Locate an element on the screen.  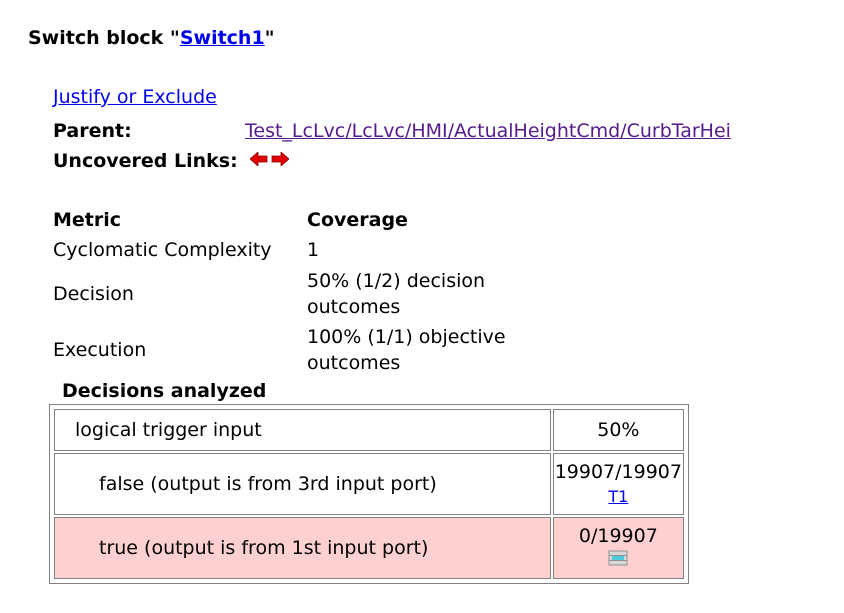
decision-description: logical trigger input is located at coordinates (302, 430).